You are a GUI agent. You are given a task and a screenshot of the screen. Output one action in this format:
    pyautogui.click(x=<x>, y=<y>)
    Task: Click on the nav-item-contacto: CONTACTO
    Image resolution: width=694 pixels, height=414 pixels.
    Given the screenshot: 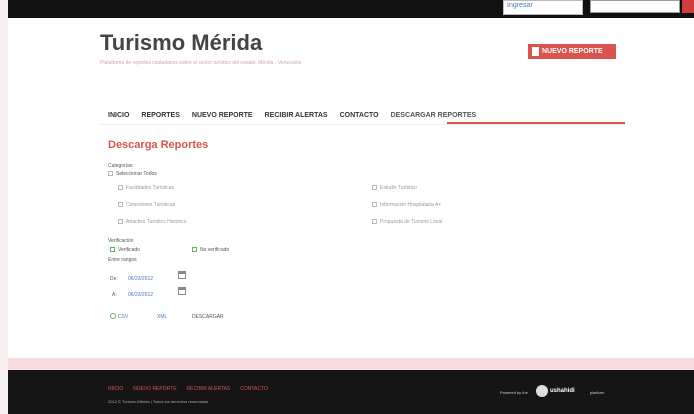 What is the action you would take?
    pyautogui.click(x=359, y=115)
    